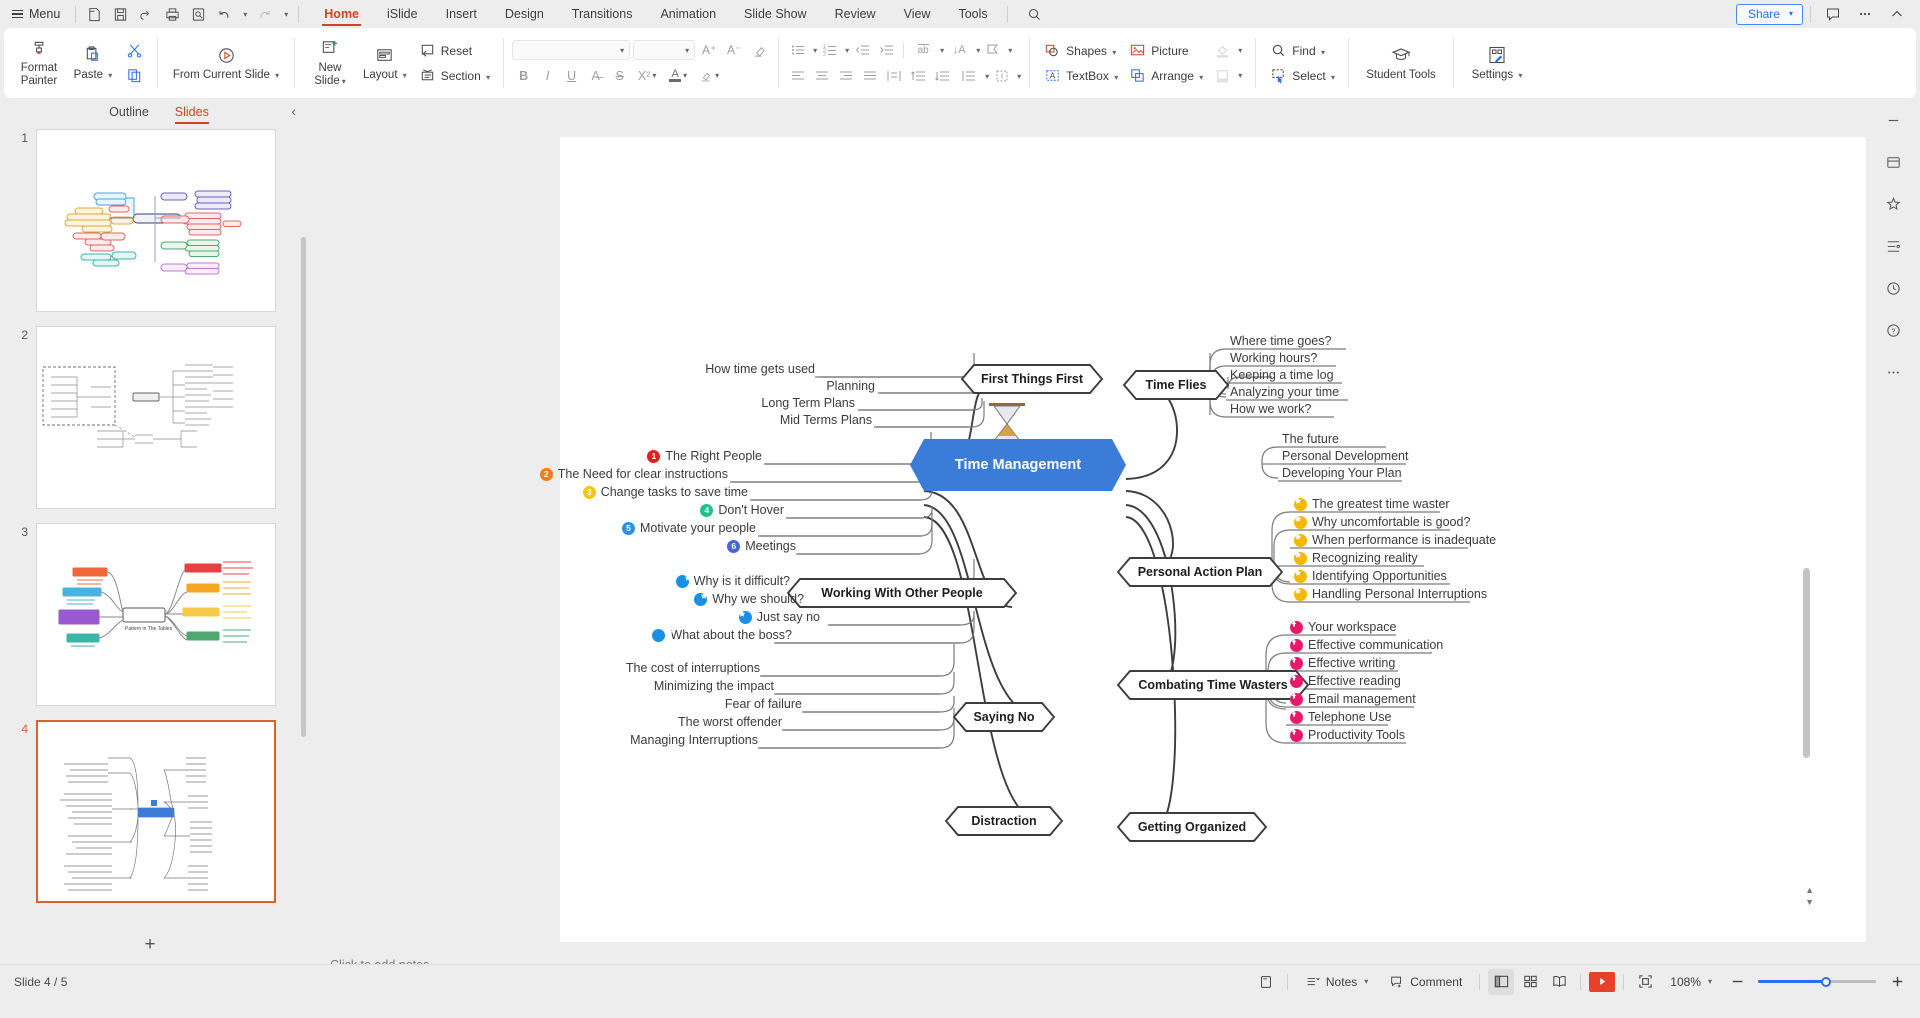 Image resolution: width=1920 pixels, height=1018 pixels. I want to click on zoom-slider, so click(1817, 982).